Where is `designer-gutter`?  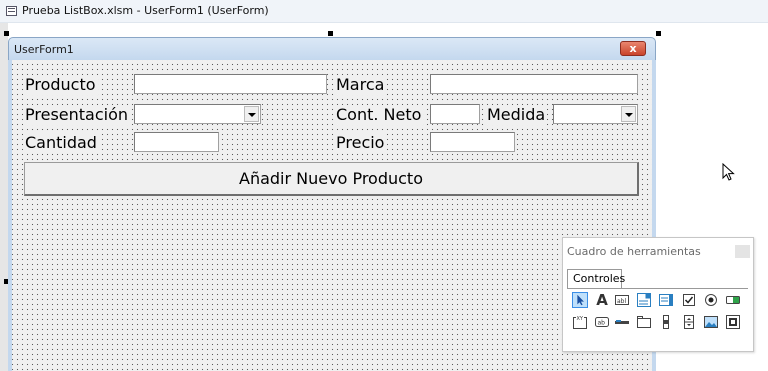 designer-gutter is located at coordinates (4, 197).